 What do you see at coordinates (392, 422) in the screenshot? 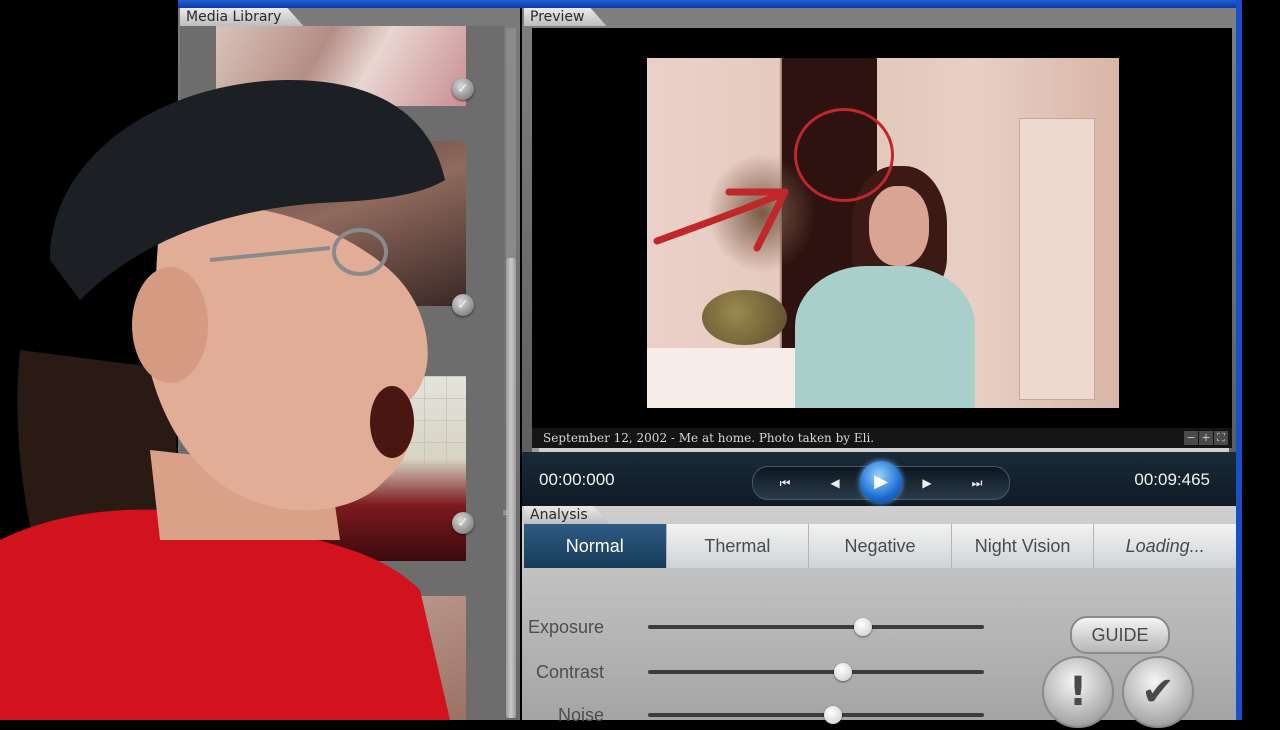
I see `presenter-mouth` at bounding box center [392, 422].